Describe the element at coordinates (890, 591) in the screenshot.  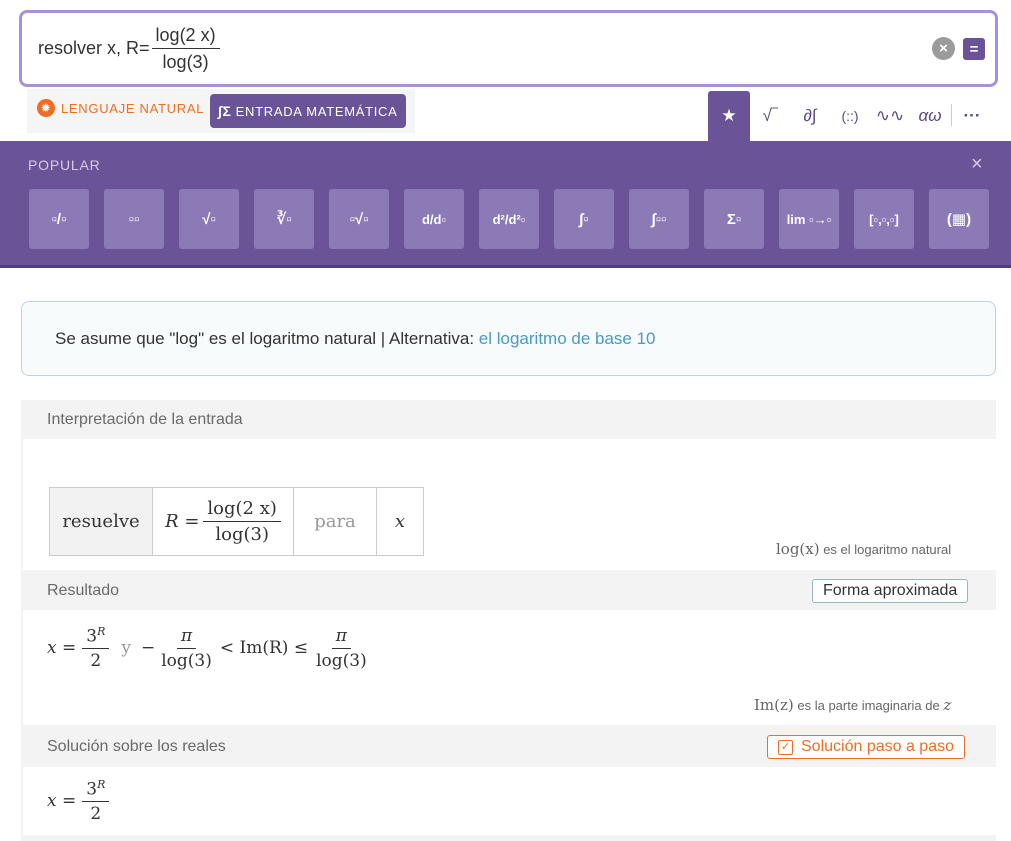
I see `approximate-form-button: Forma aproximada` at that location.